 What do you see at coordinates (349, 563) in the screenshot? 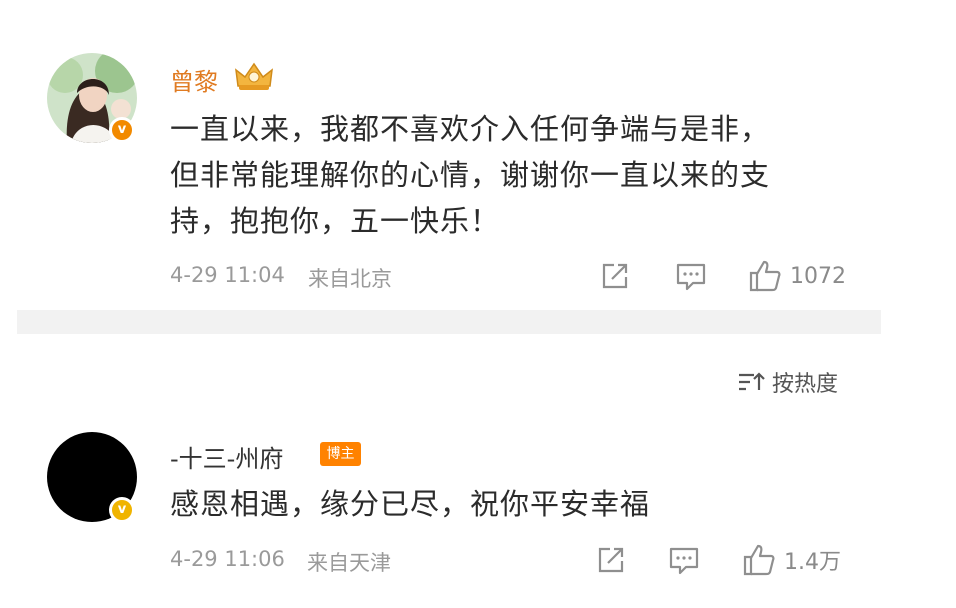
I see `comment-source: 来自天津` at bounding box center [349, 563].